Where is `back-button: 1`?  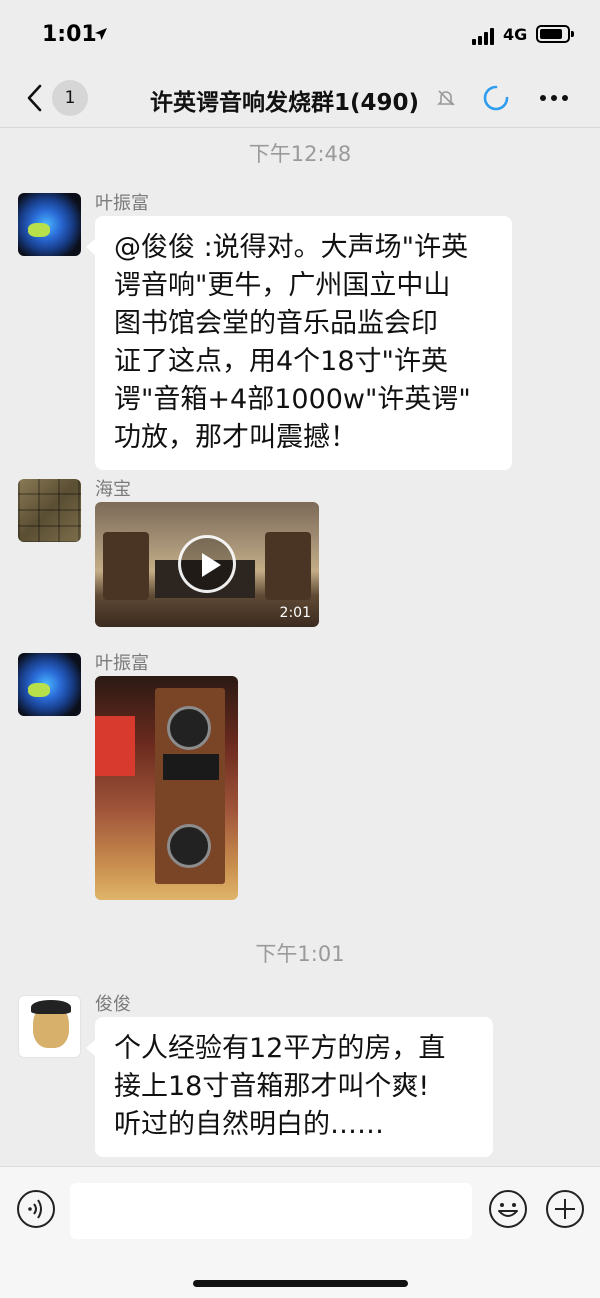 back-button: 1 is located at coordinates (61, 98).